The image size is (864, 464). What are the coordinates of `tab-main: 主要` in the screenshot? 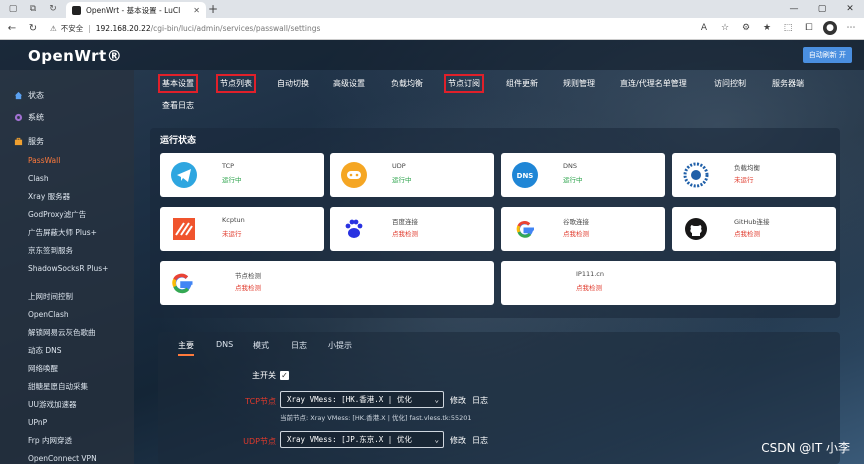 It's located at (186, 348).